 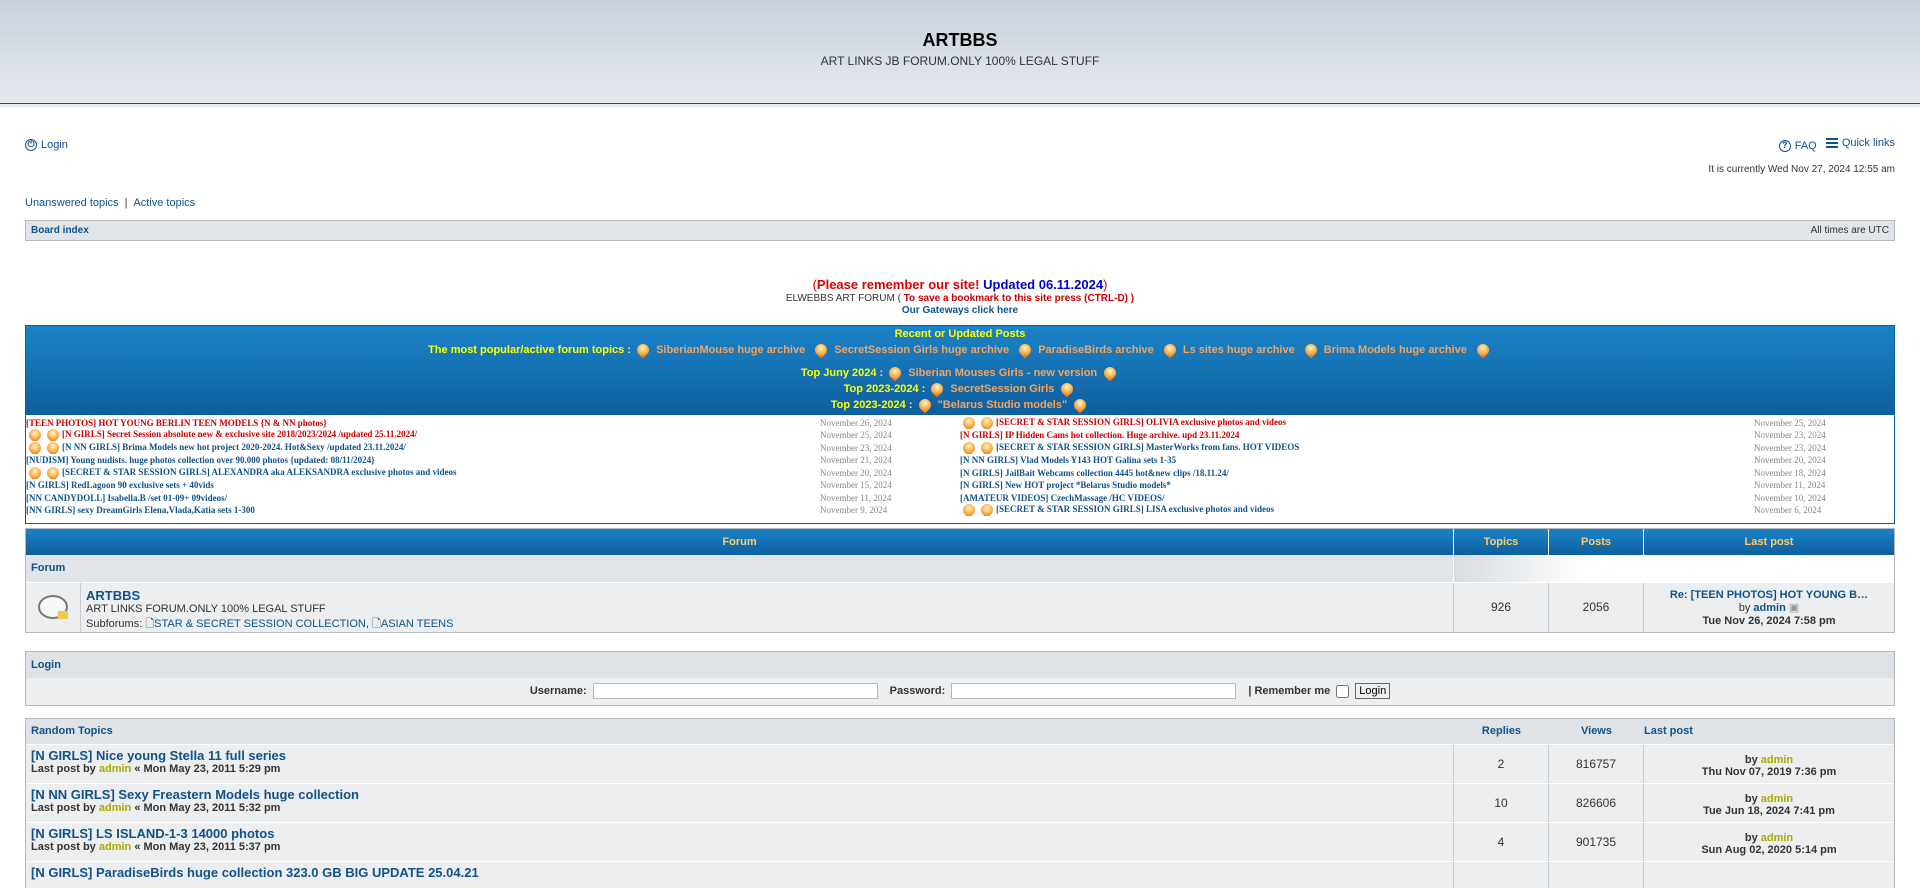 What do you see at coordinates (1596, 763) in the screenshot?
I see `views-count: 816757` at bounding box center [1596, 763].